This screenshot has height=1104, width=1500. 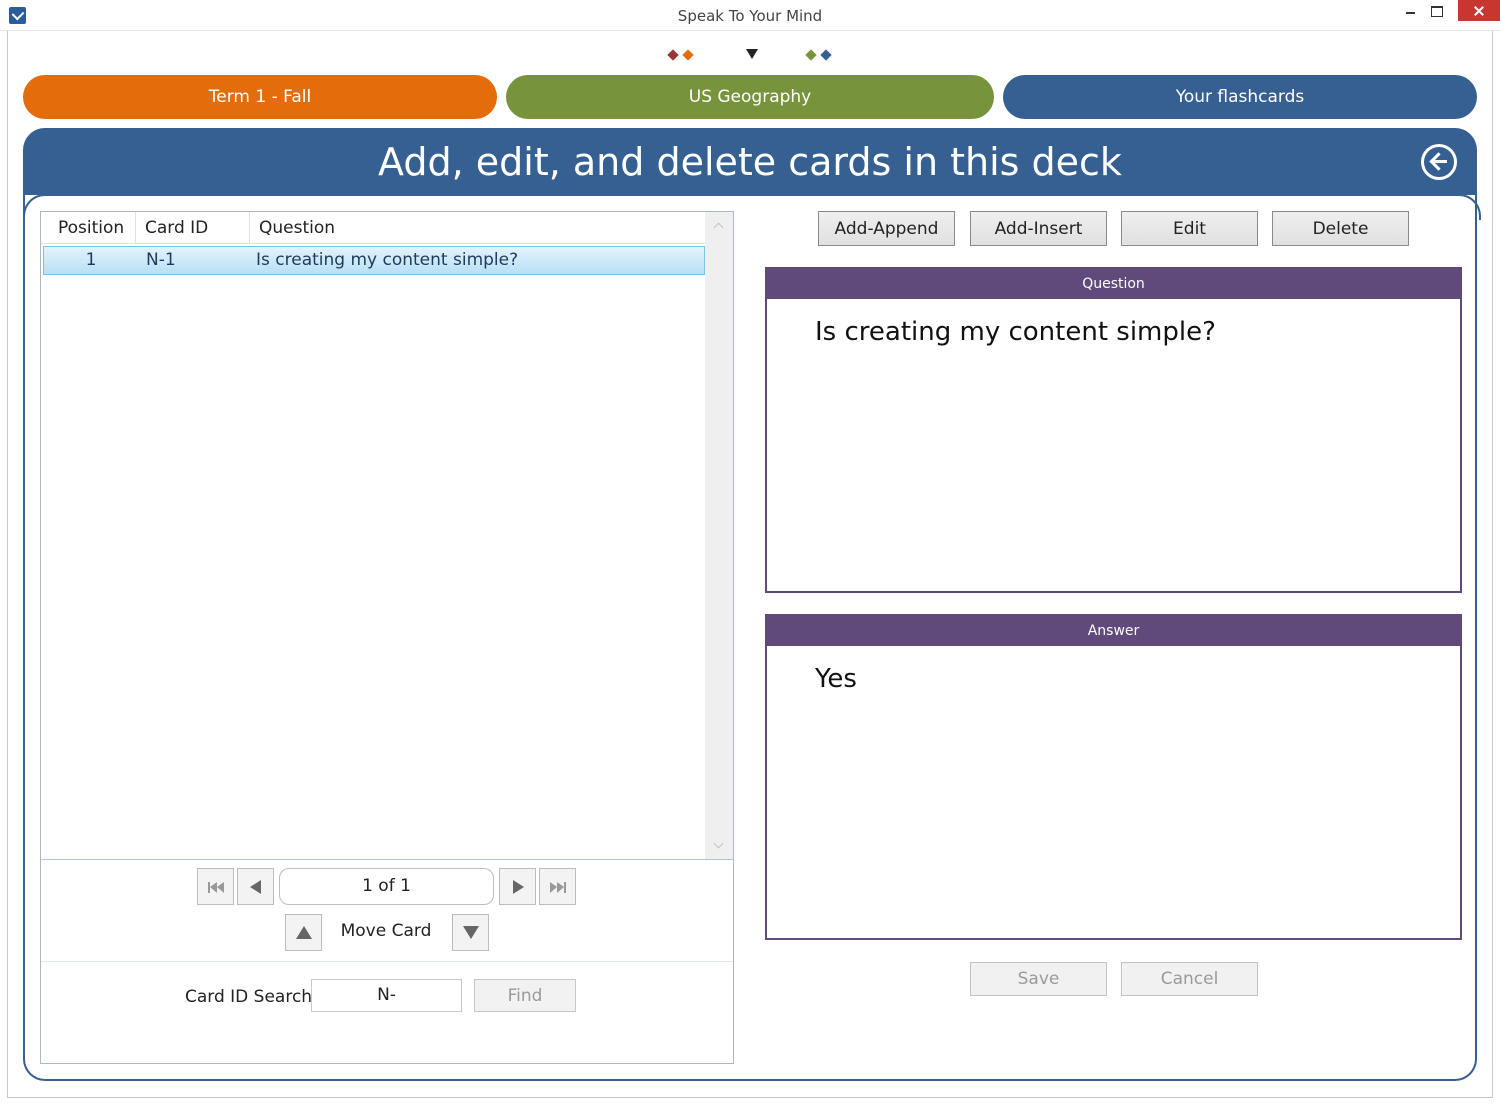 I want to click on nav-pill-flashcards: Your flashcards, so click(x=1240, y=97).